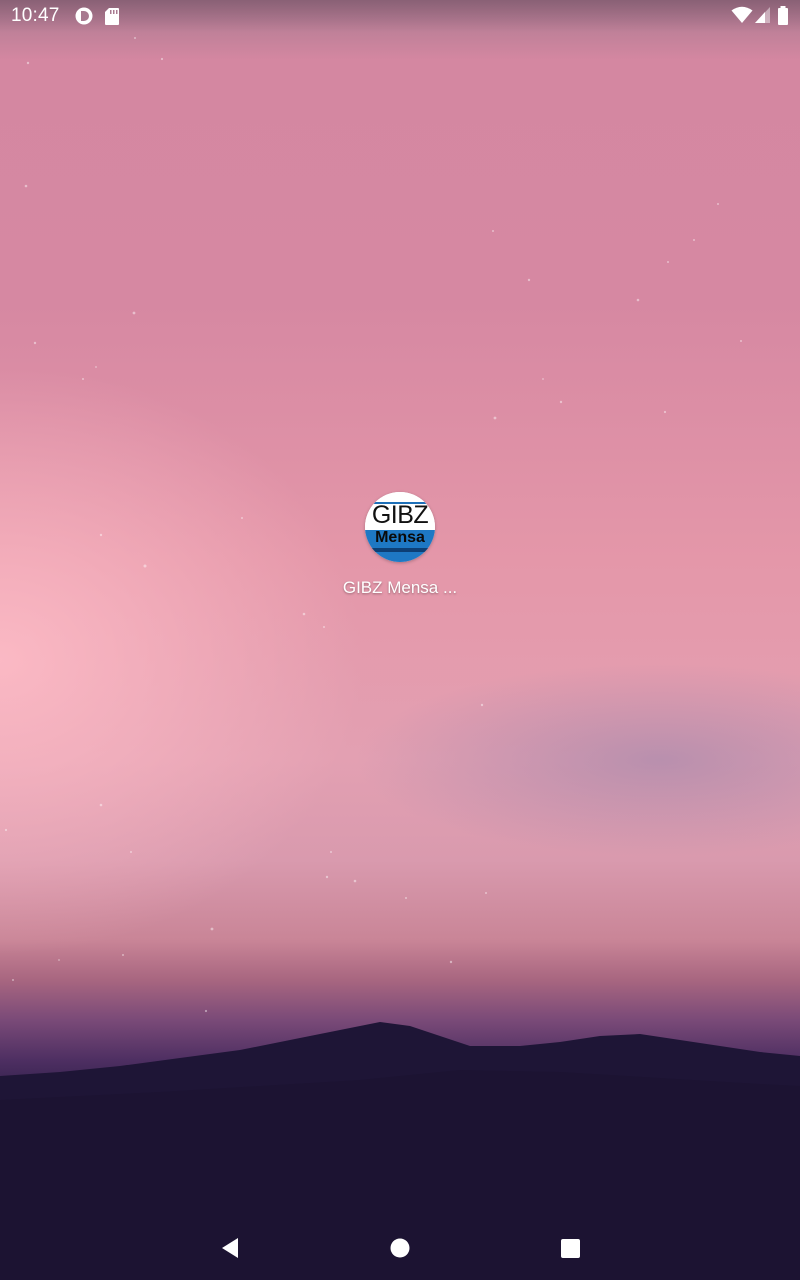 Image resolution: width=800 pixels, height=1280 pixels. What do you see at coordinates (400, 515) in the screenshot?
I see `icon-gibz-text: GIBZ` at bounding box center [400, 515].